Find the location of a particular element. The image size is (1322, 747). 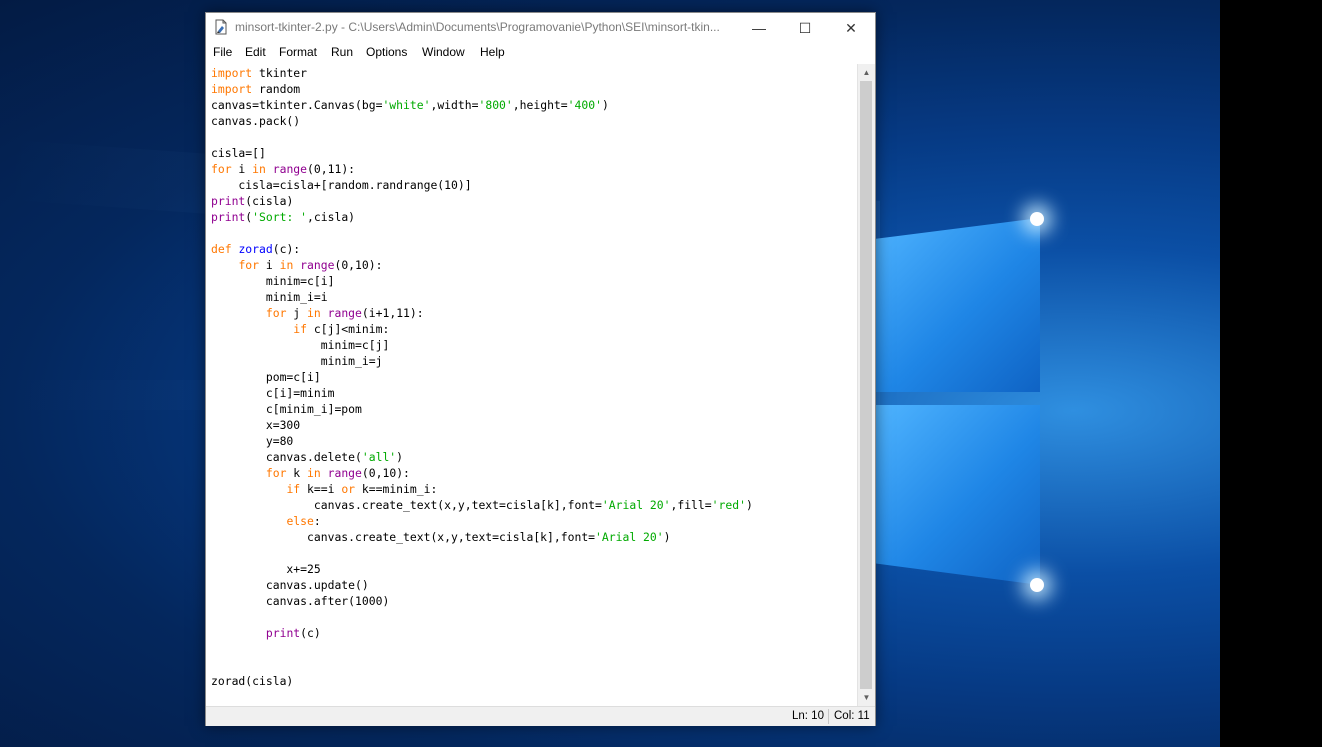

menu-bar: File Edit Format Run Options Window Help is located at coordinates (540, 53).